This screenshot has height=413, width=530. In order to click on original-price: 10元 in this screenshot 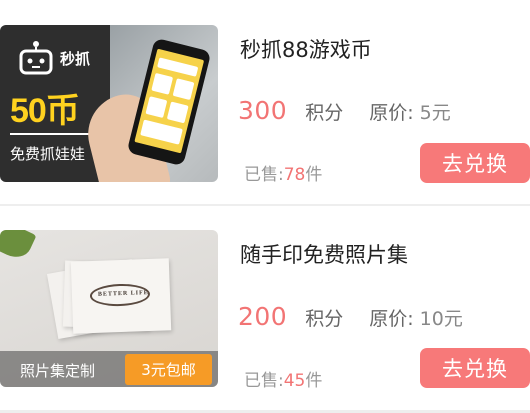, I will do `click(441, 319)`.